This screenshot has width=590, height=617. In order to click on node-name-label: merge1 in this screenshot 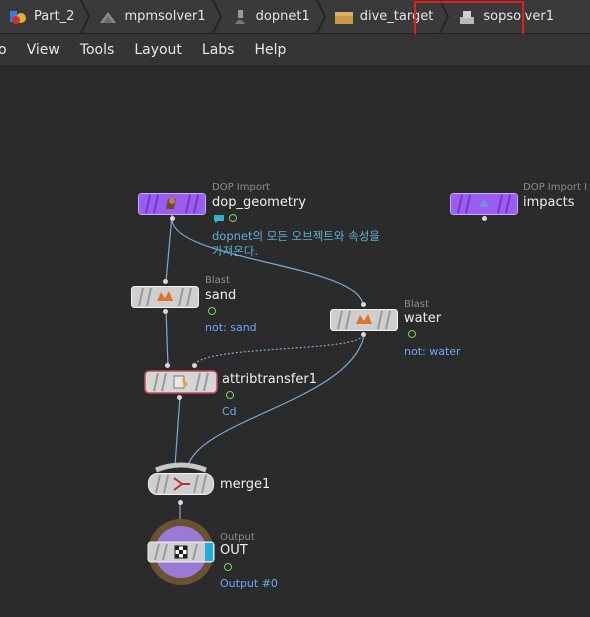, I will do `click(245, 484)`.